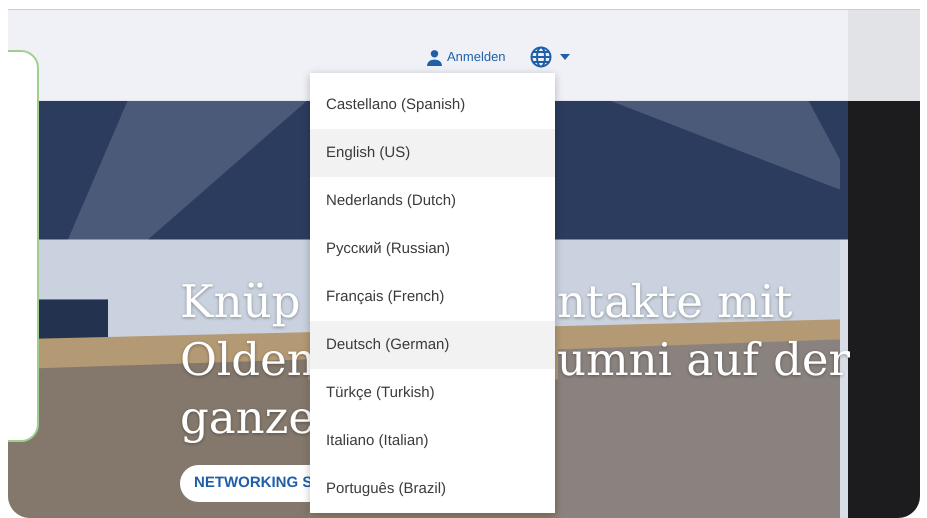 The image size is (927, 518). I want to click on language-option: Português (Brazil), so click(432, 489).